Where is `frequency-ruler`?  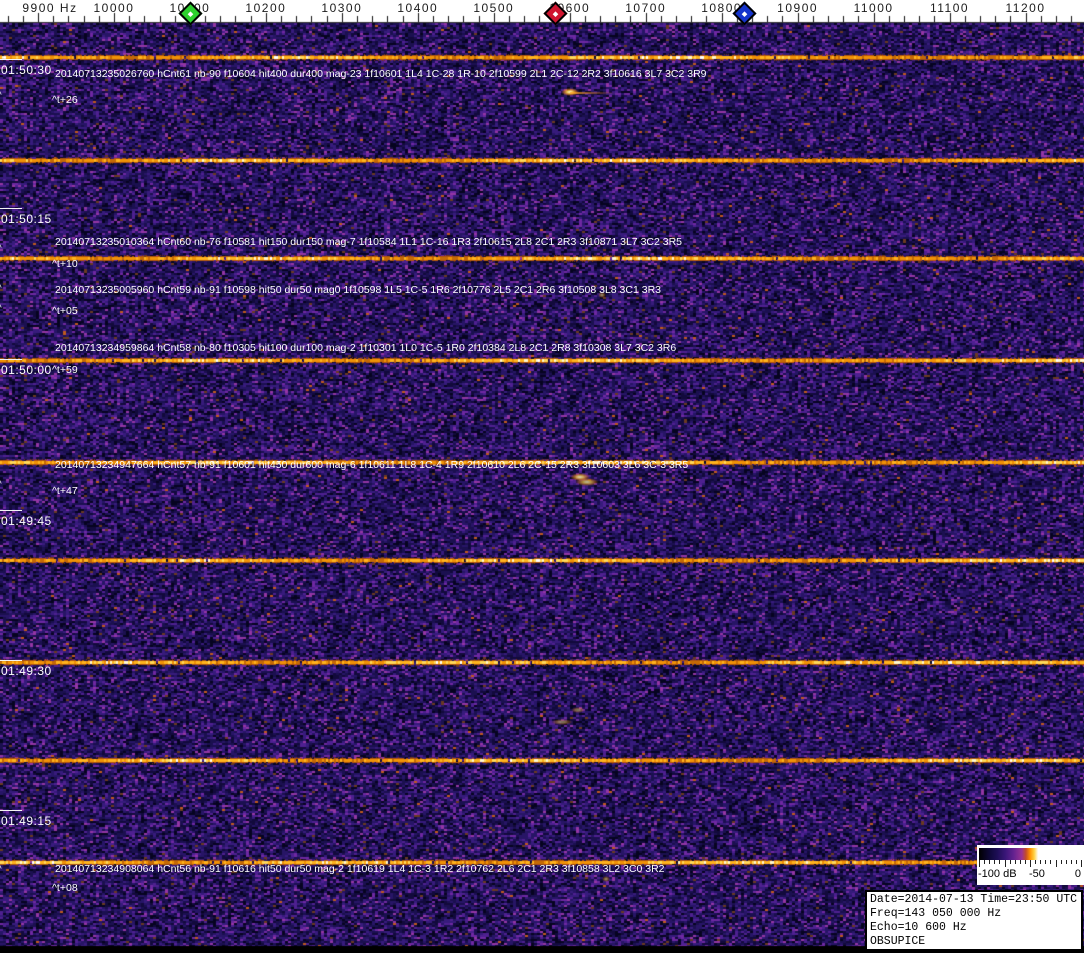 frequency-ruler is located at coordinates (542, 11).